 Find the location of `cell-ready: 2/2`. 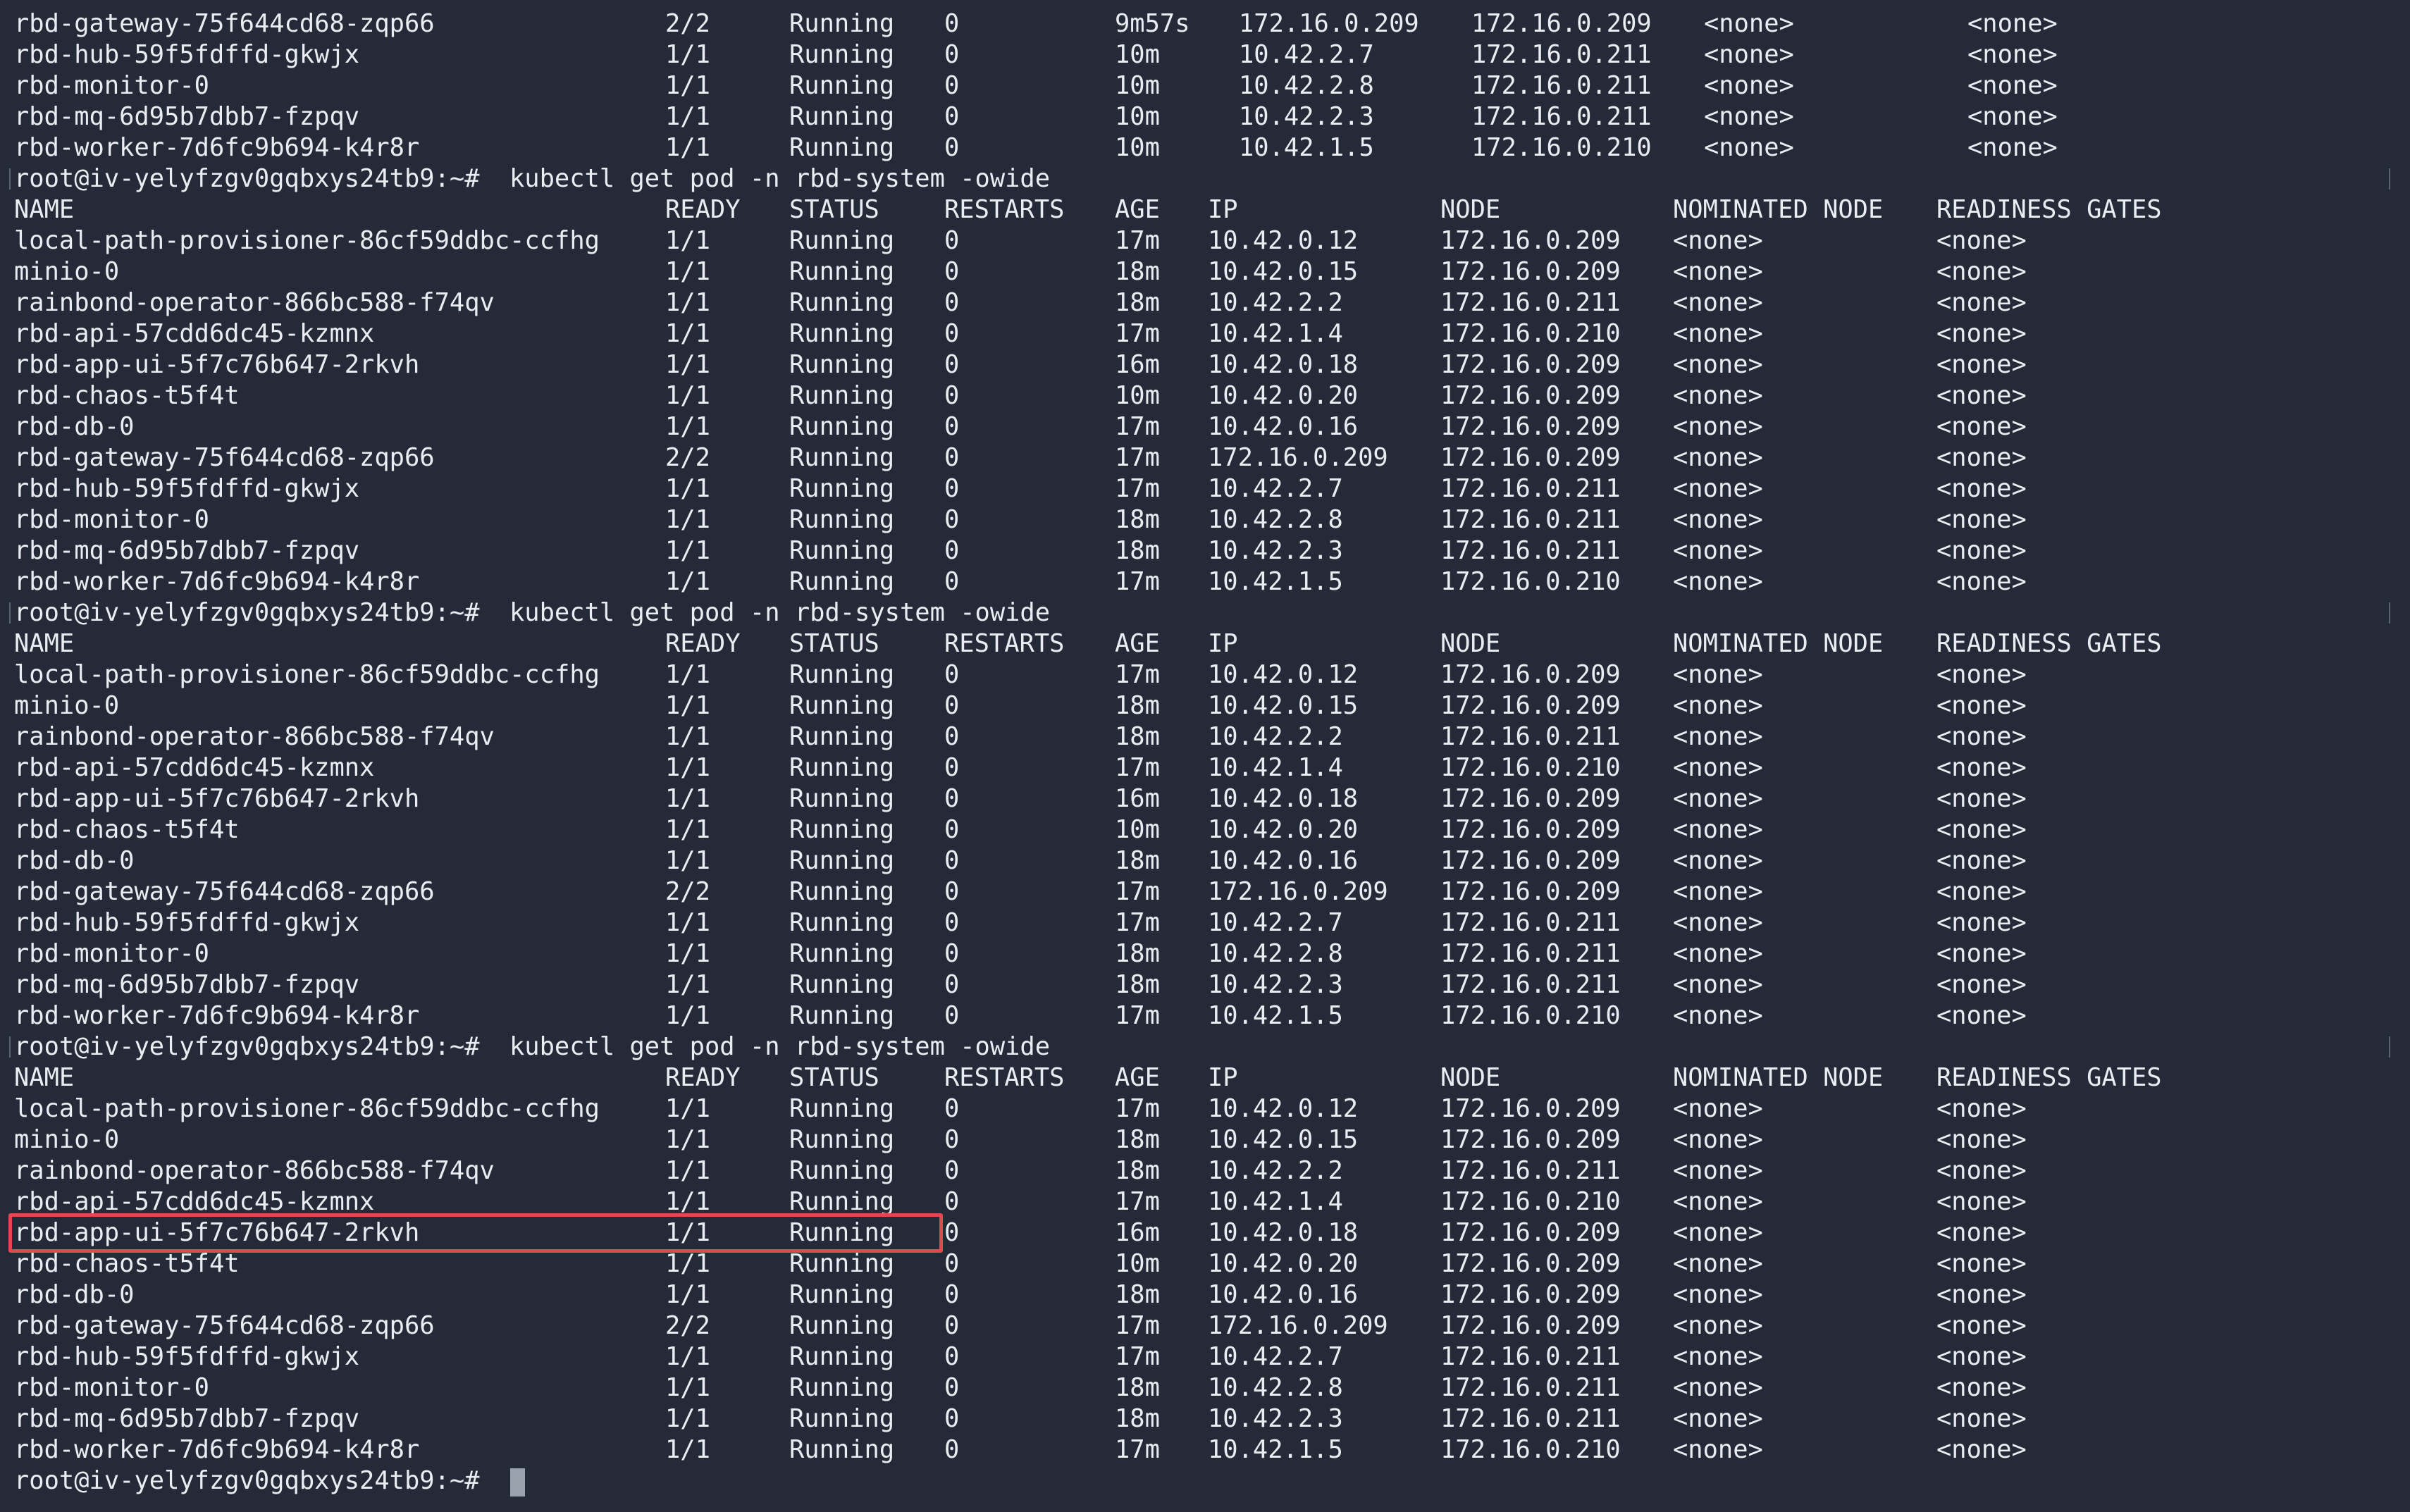

cell-ready: 2/2 is located at coordinates (688, 1325).